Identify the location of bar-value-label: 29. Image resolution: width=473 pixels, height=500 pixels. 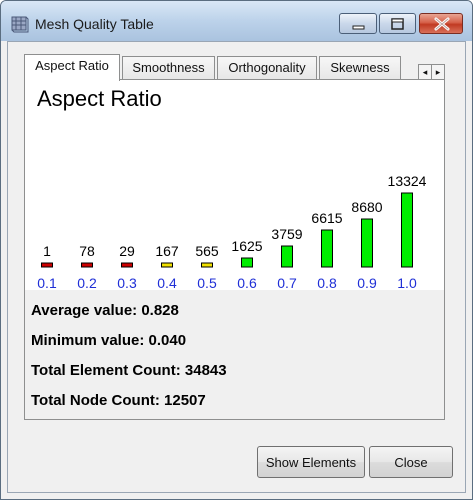
(127, 251).